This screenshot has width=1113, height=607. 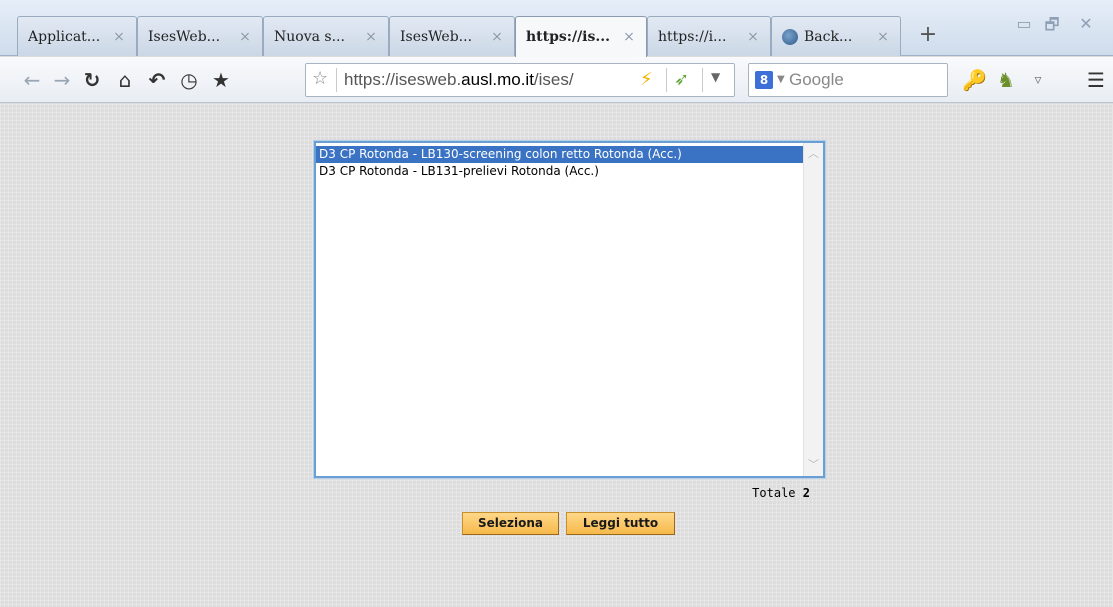 I want to click on key-icon: 🔑, so click(x=974, y=80).